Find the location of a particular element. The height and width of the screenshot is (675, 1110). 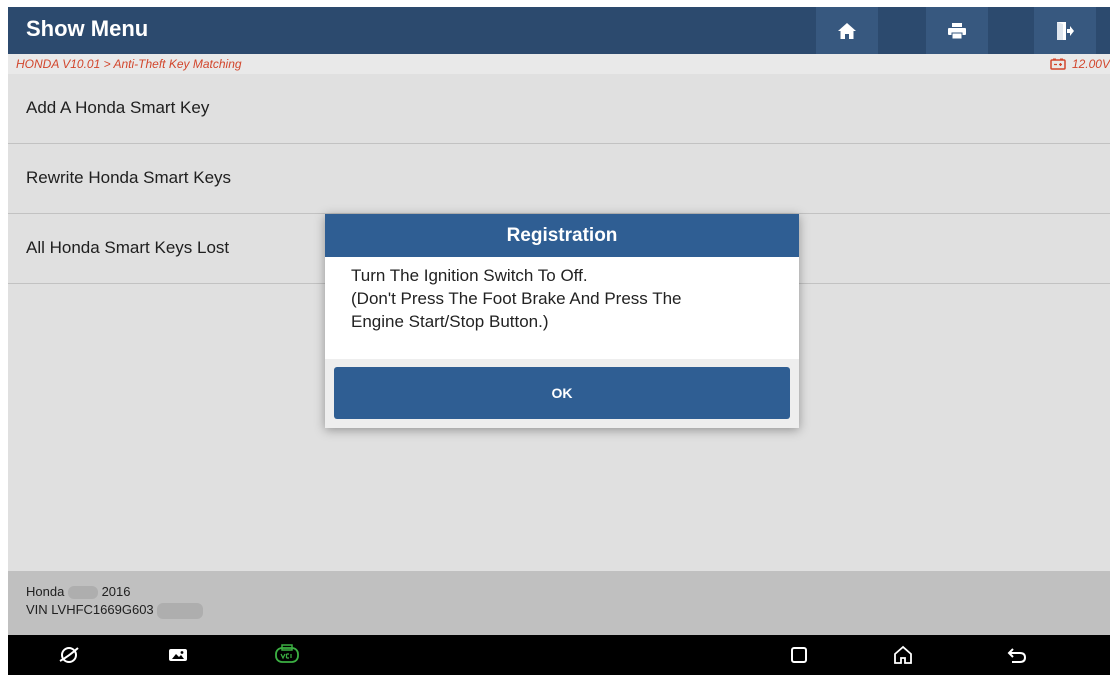

recent-apps-icon is located at coordinates (799, 655).